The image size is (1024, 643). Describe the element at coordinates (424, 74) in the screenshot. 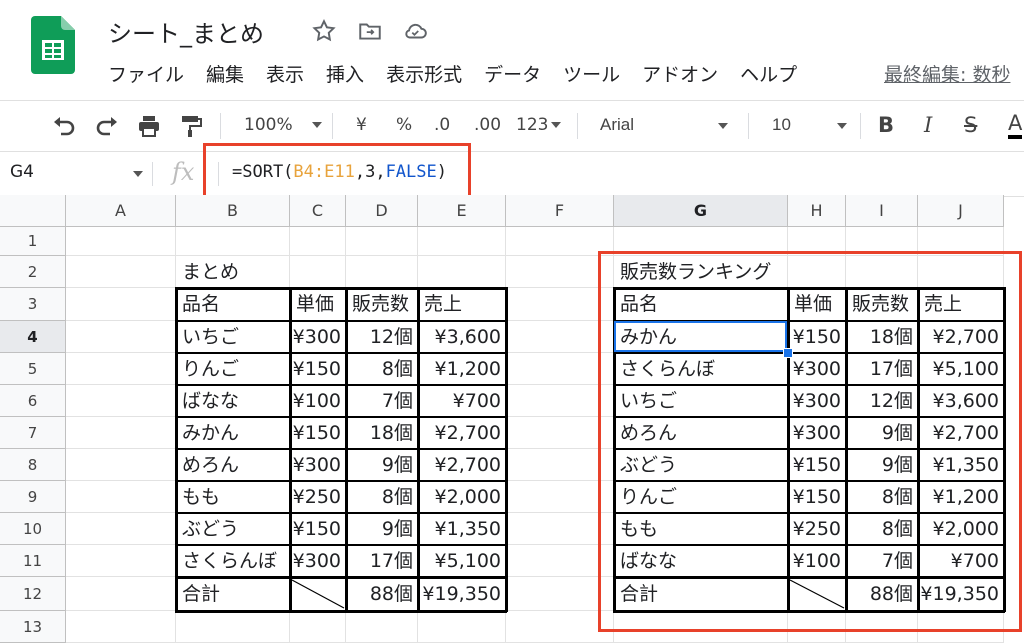

I see `menu-format: 表示形式` at that location.